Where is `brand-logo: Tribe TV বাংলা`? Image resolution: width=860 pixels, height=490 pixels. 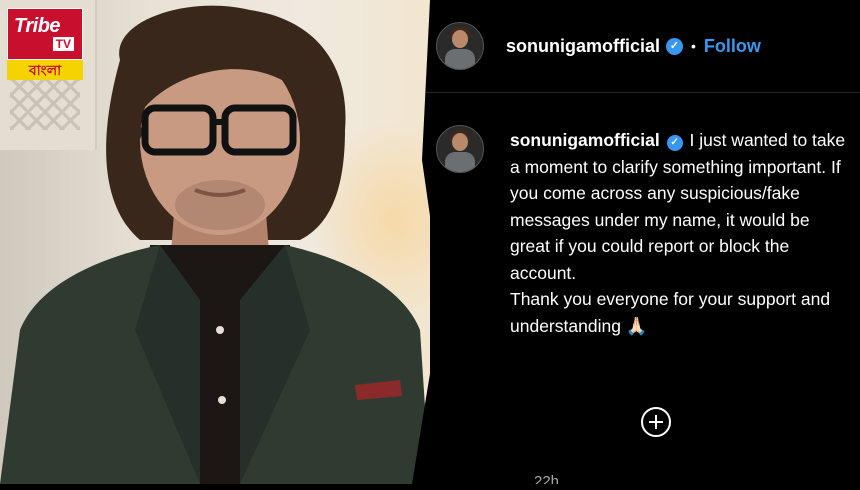 brand-logo: Tribe TV বাংলা is located at coordinates (45, 44).